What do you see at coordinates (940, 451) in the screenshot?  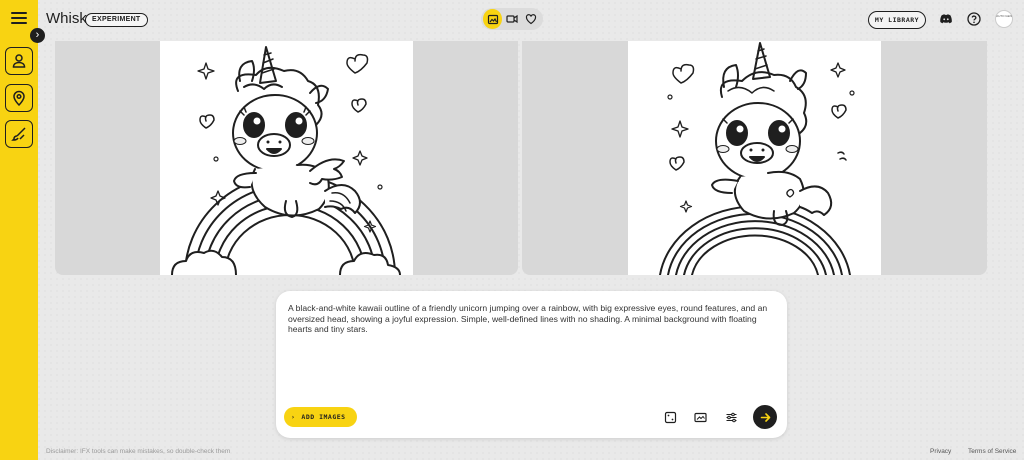 I see `privacy-link: Privacy` at bounding box center [940, 451].